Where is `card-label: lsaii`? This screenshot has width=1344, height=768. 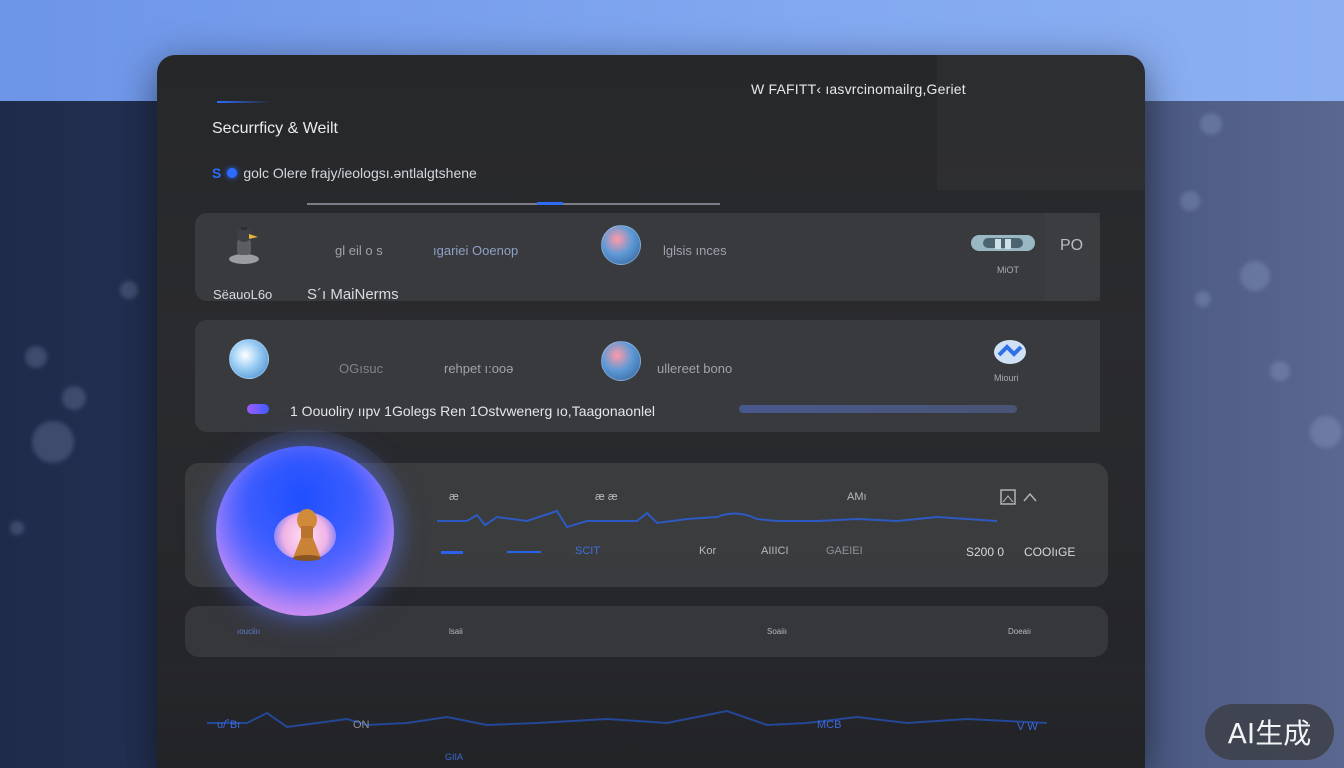 card-label: lsaii is located at coordinates (456, 631).